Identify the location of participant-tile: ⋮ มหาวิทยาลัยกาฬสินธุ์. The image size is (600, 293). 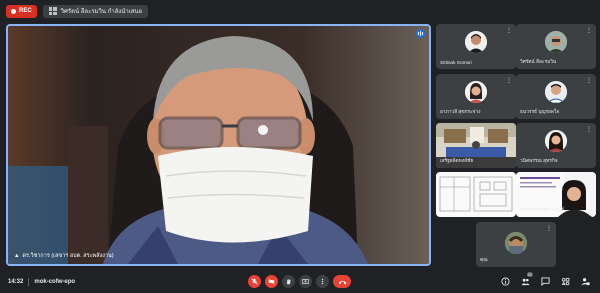
(556, 194).